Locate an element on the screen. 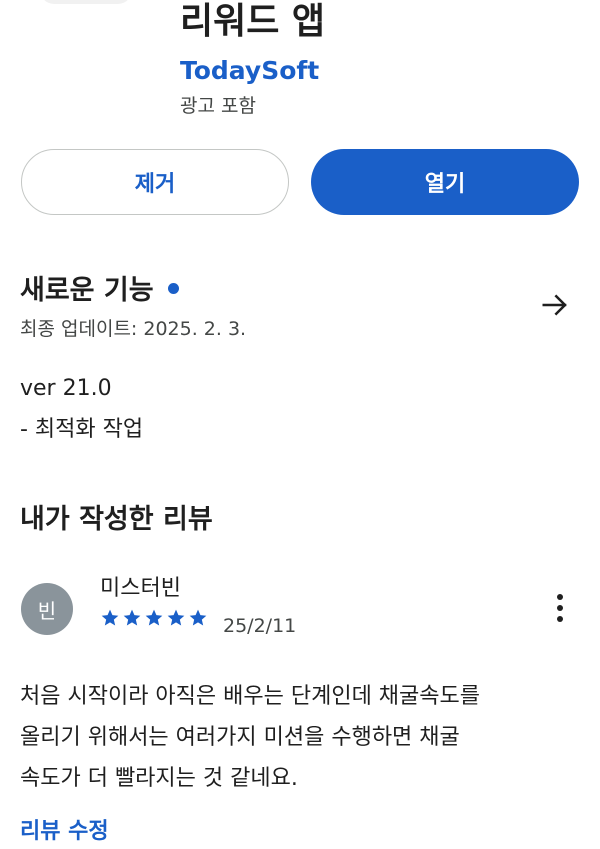 Image resolution: width=600 pixels, height=849 pixels. new-dot-icon is located at coordinates (173, 288).